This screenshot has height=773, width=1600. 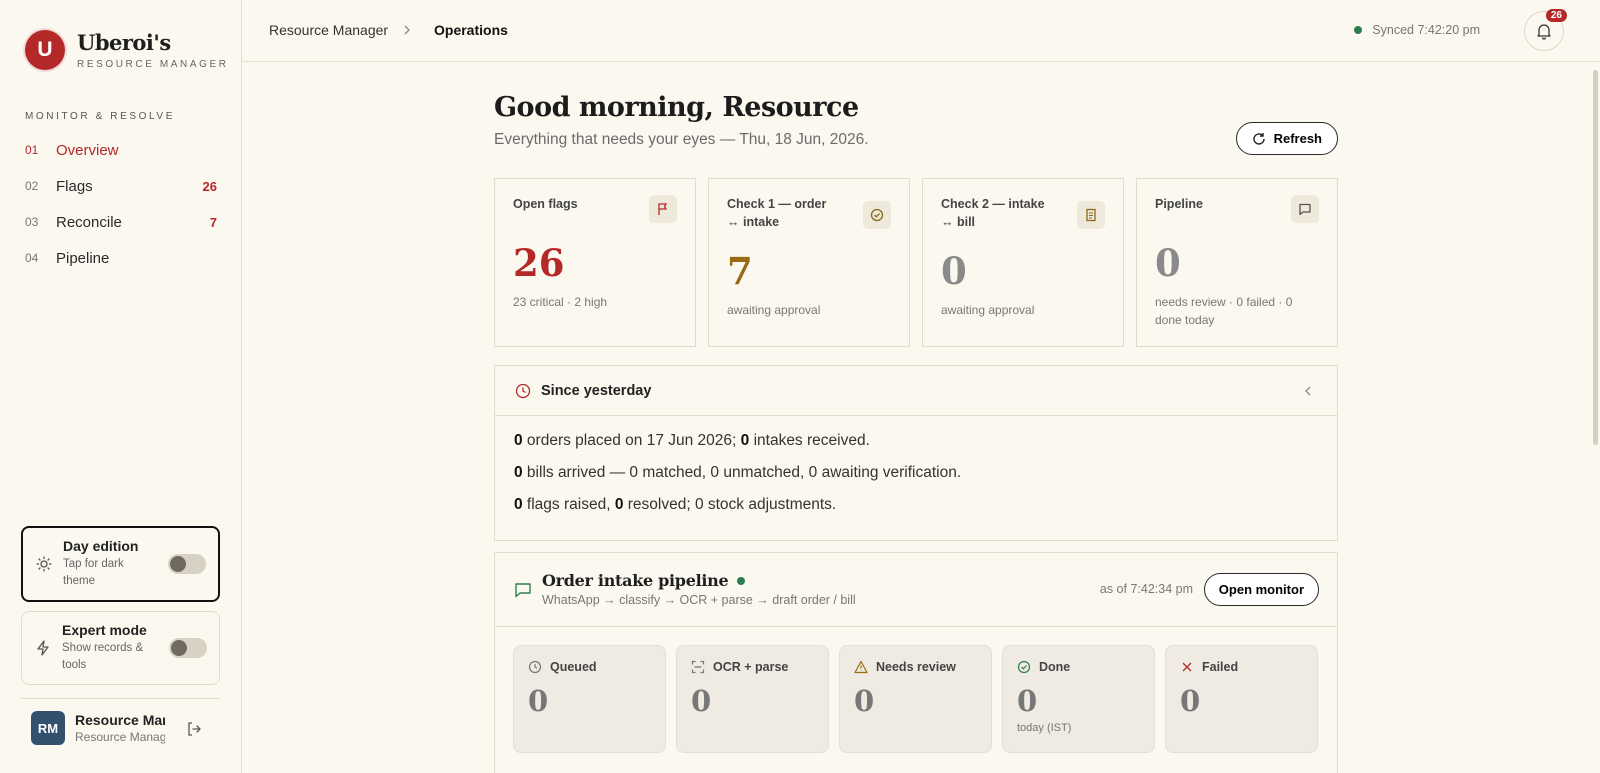 I want to click on stat-label: Pipeline, so click(x=1179, y=204).